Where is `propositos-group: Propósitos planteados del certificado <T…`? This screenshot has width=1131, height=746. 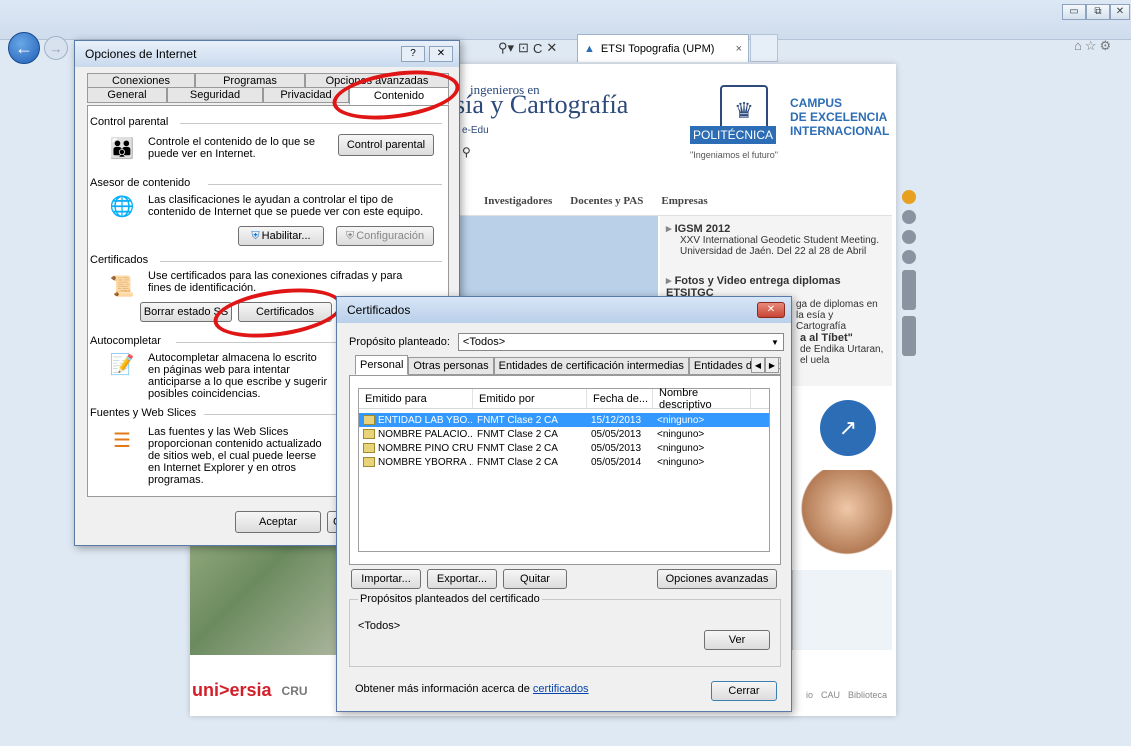
propositos-group: Propósitos planteados del certificado <T… is located at coordinates (565, 630).